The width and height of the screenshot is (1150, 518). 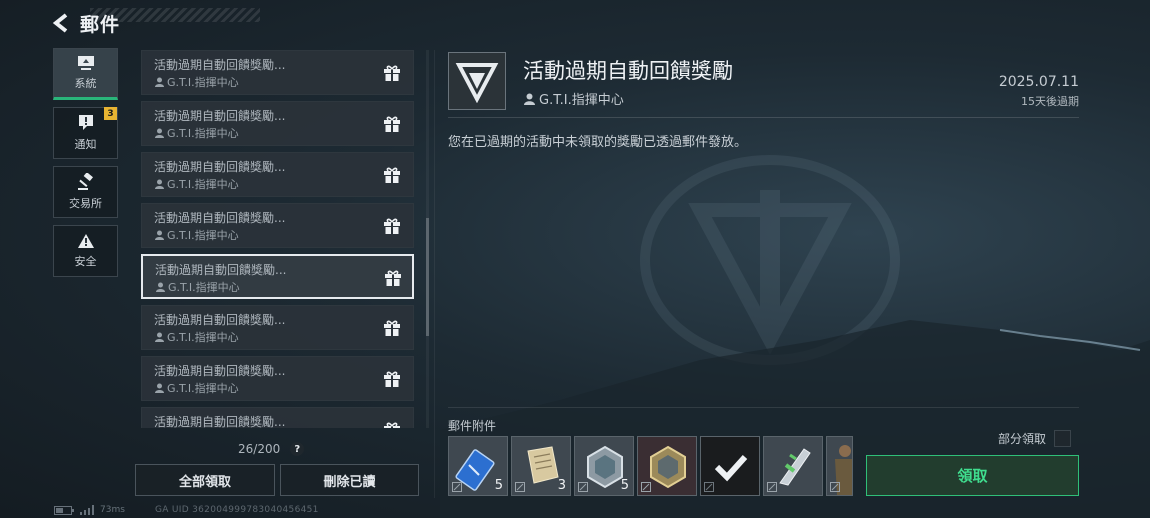 What do you see at coordinates (61, 23) in the screenshot?
I see `back-arrow-icon` at bounding box center [61, 23].